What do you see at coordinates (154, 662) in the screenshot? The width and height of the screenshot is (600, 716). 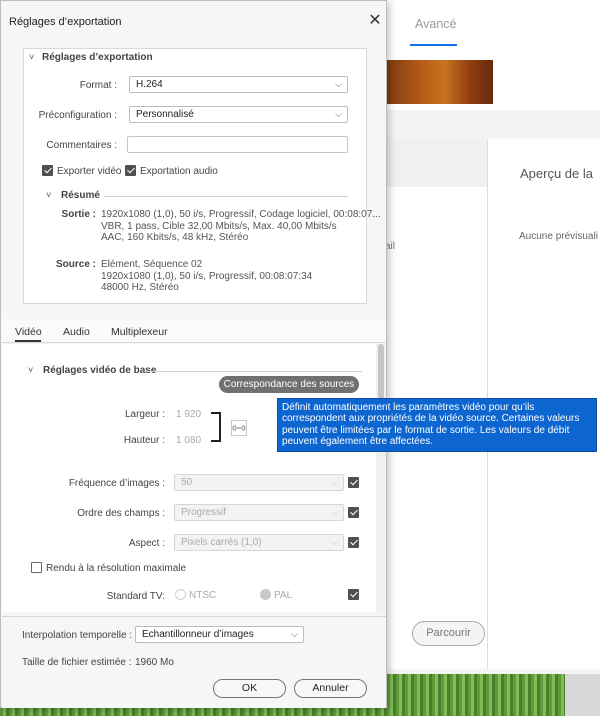 I see `file-size-value: 1960 Mo` at bounding box center [154, 662].